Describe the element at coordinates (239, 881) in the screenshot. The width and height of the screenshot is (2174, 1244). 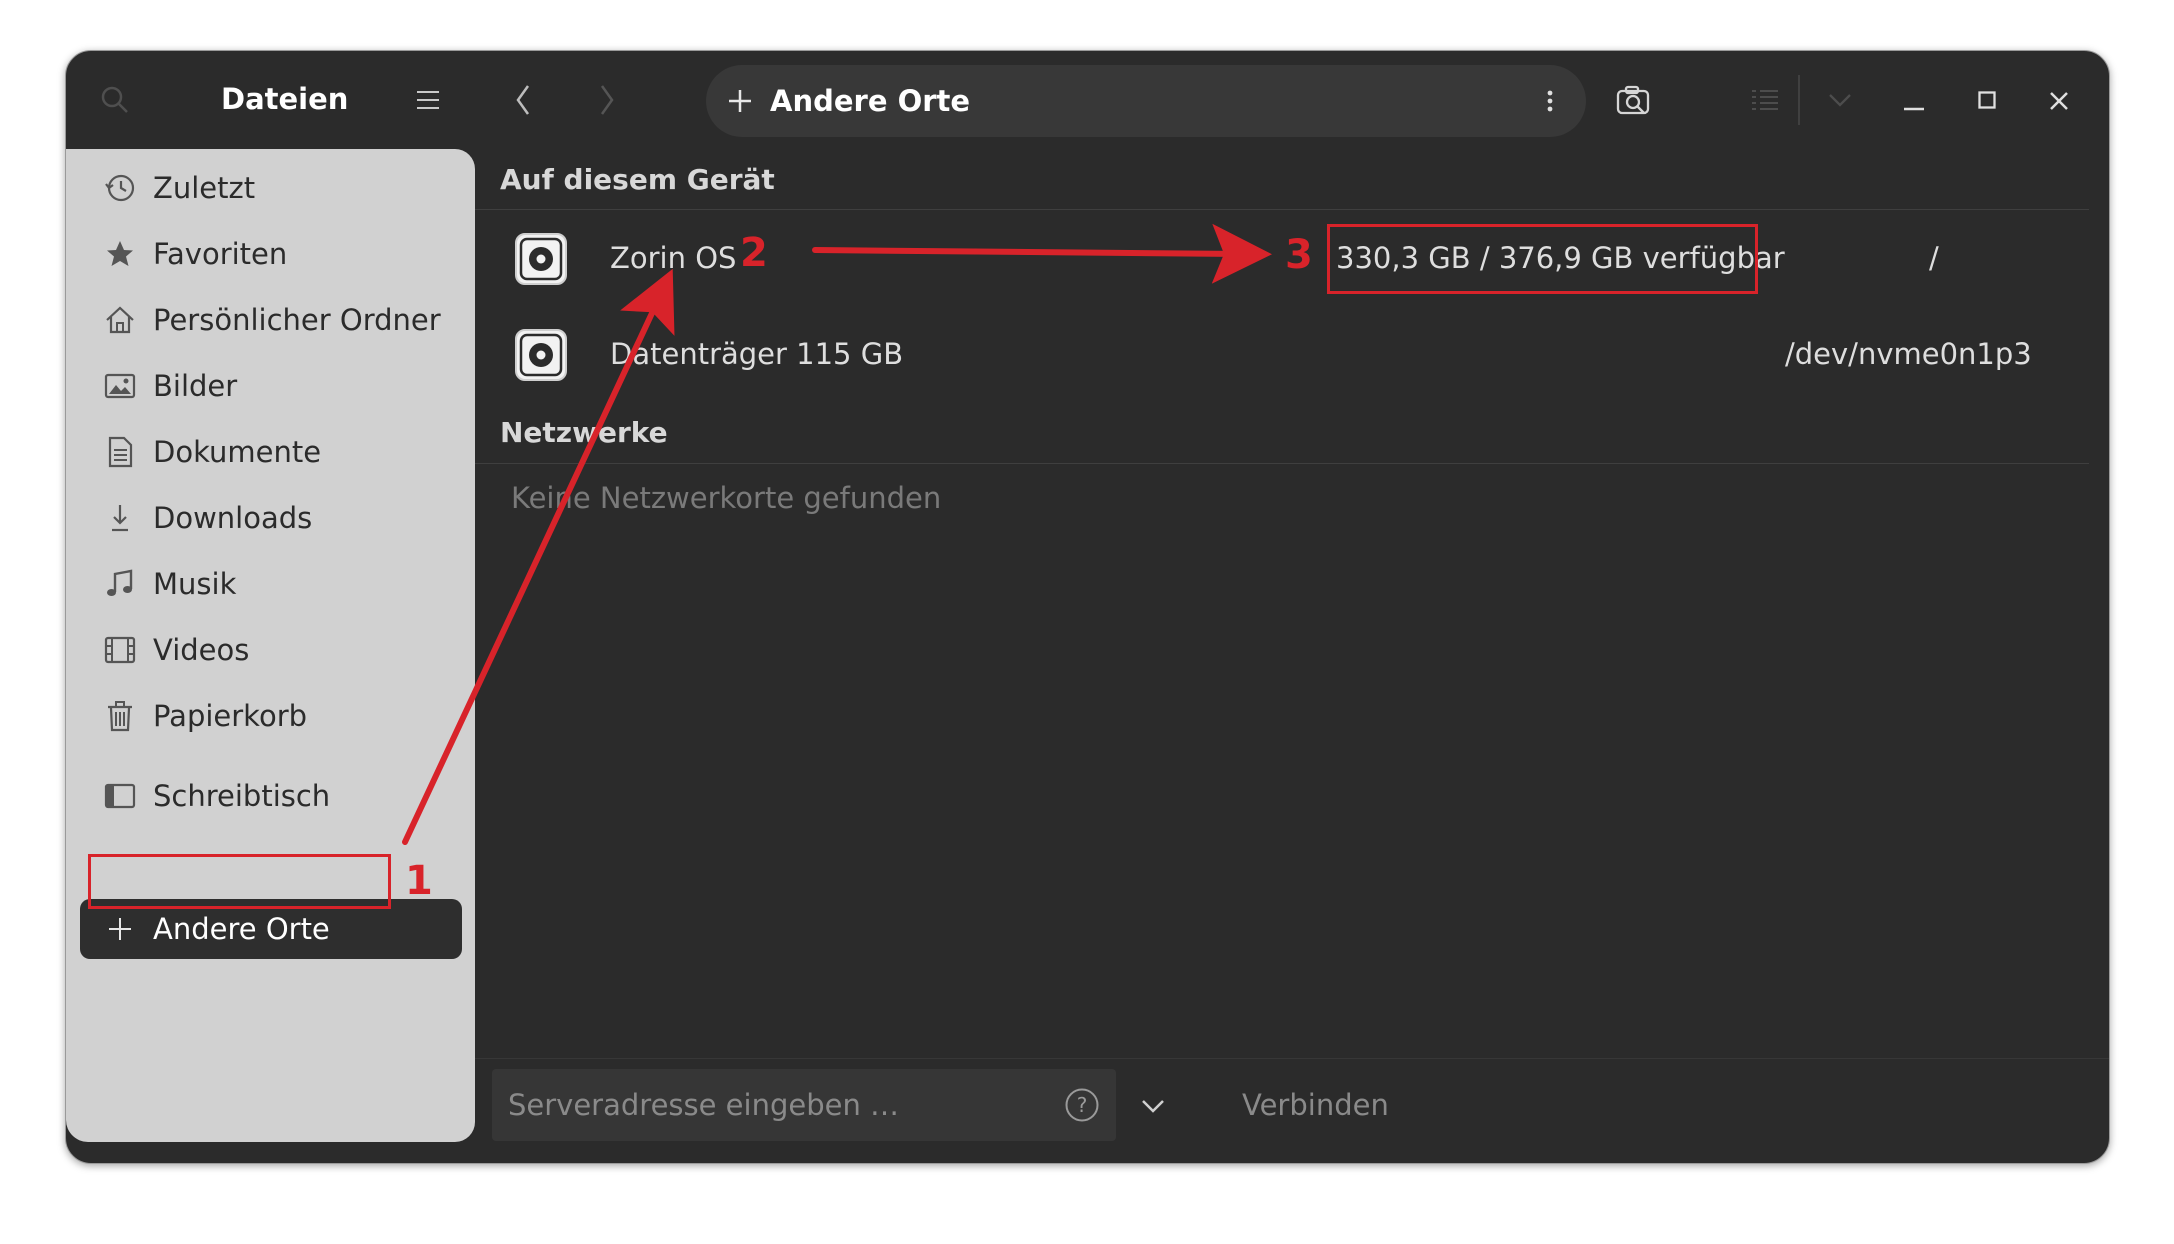
I see `annotation-box-other-places` at that location.